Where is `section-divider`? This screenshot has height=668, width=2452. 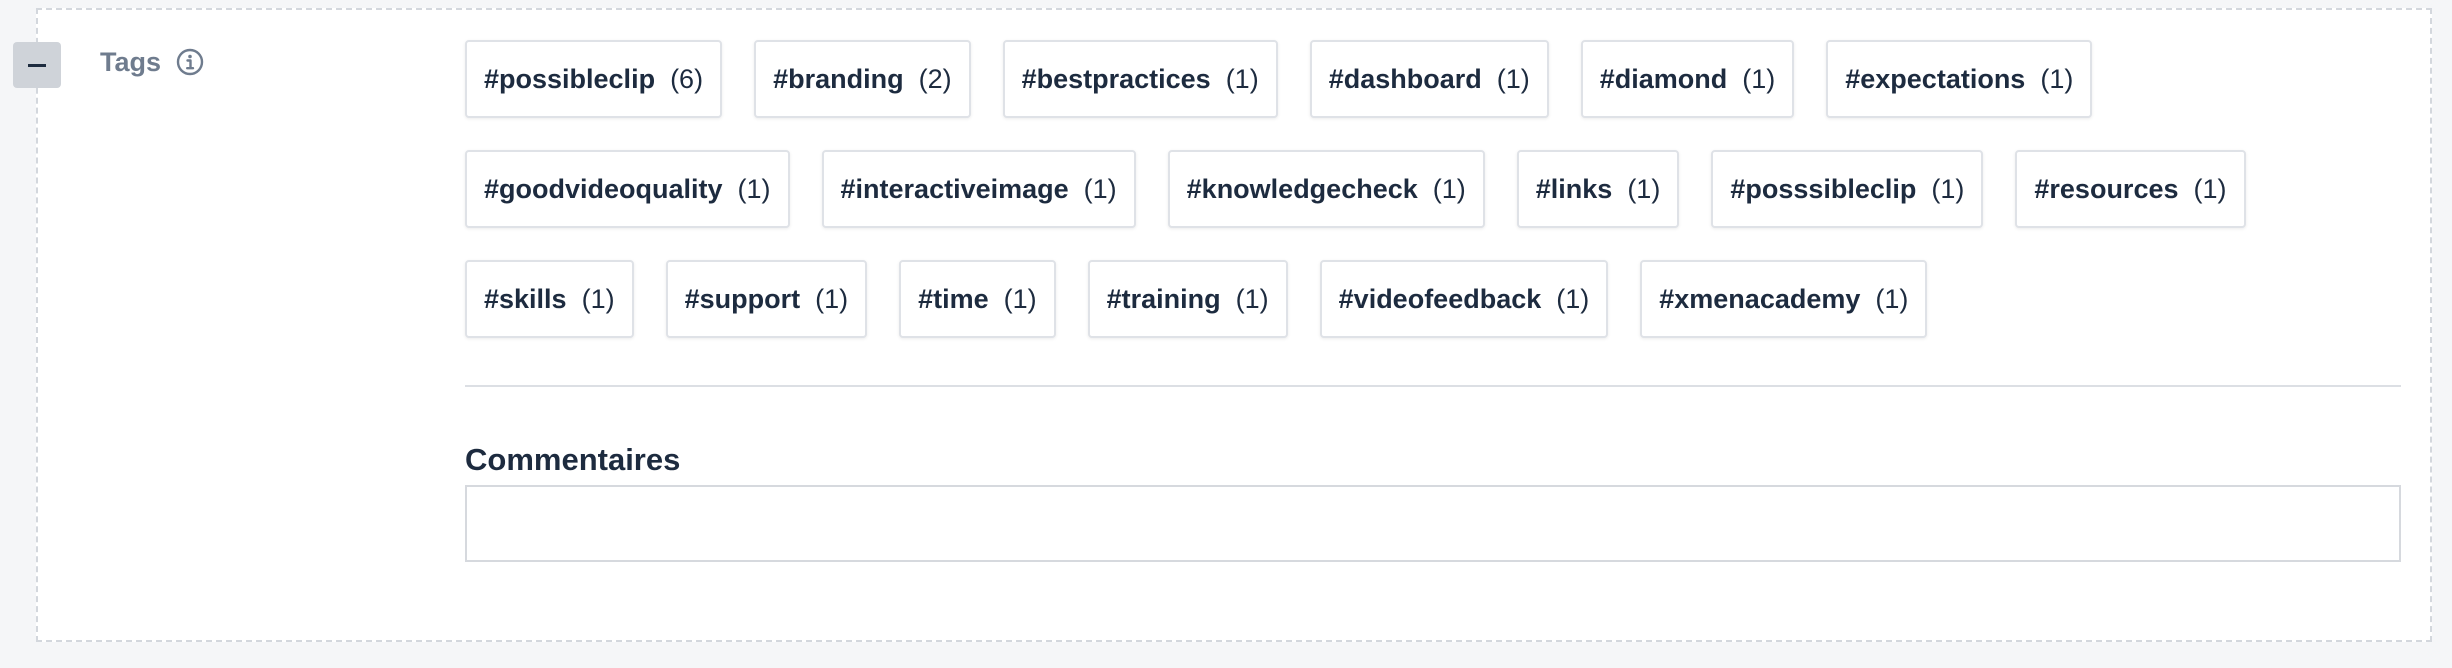 section-divider is located at coordinates (1433, 386).